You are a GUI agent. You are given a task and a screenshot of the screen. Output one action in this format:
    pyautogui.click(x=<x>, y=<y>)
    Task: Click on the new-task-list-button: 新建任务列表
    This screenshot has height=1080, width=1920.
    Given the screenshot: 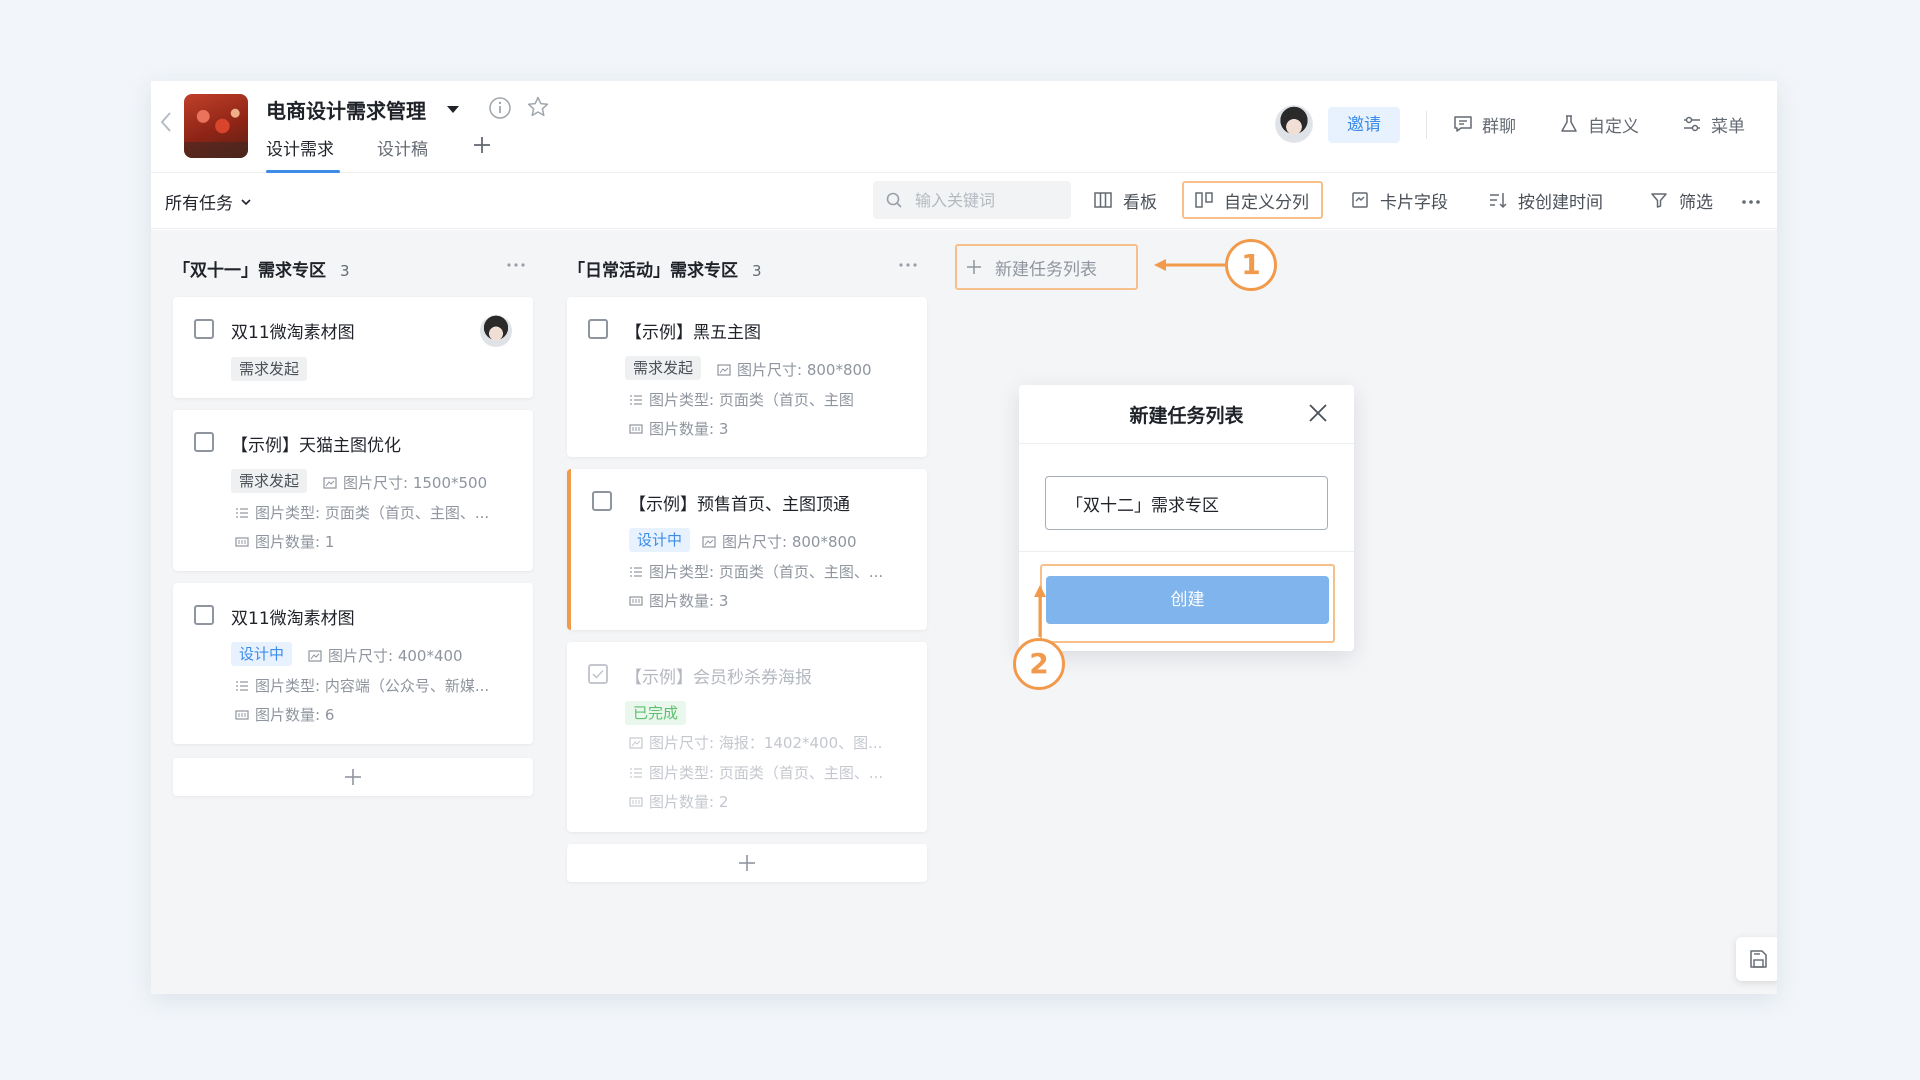 What is the action you would take?
    pyautogui.click(x=1046, y=267)
    